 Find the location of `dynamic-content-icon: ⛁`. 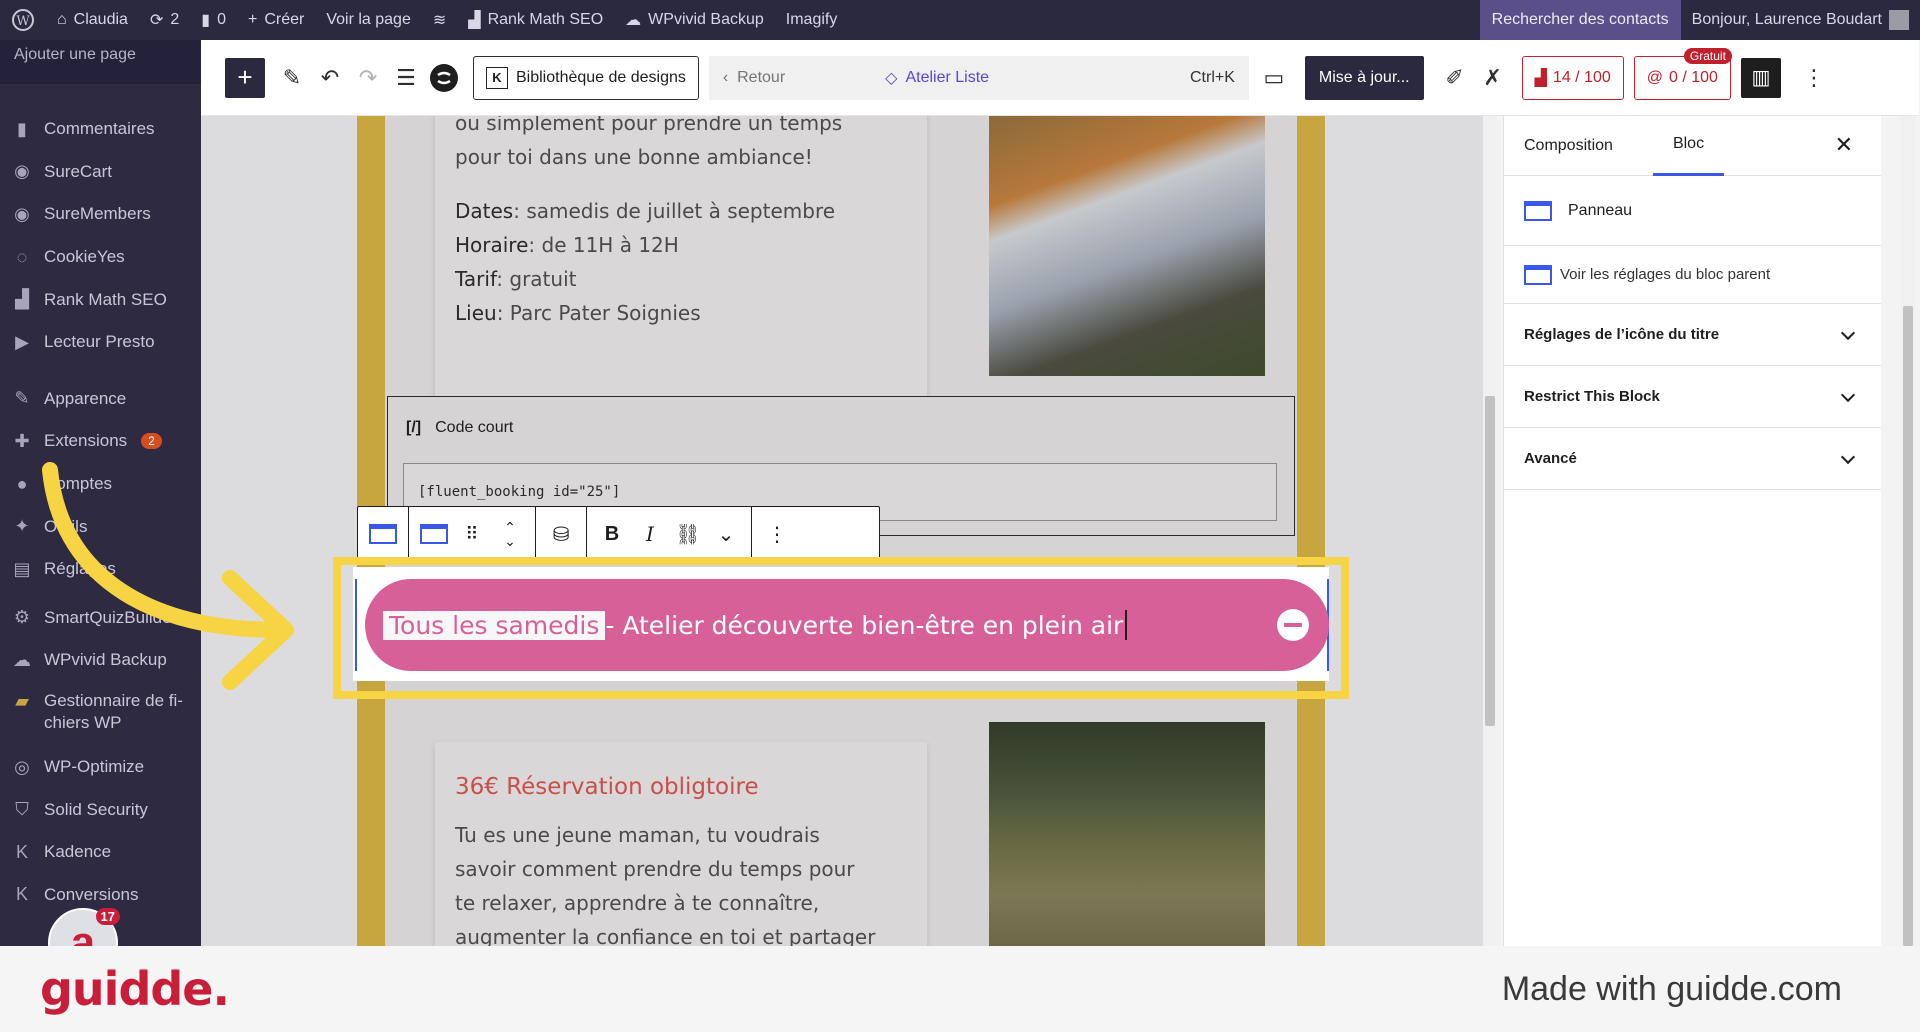

dynamic-content-icon: ⛁ is located at coordinates (561, 534).